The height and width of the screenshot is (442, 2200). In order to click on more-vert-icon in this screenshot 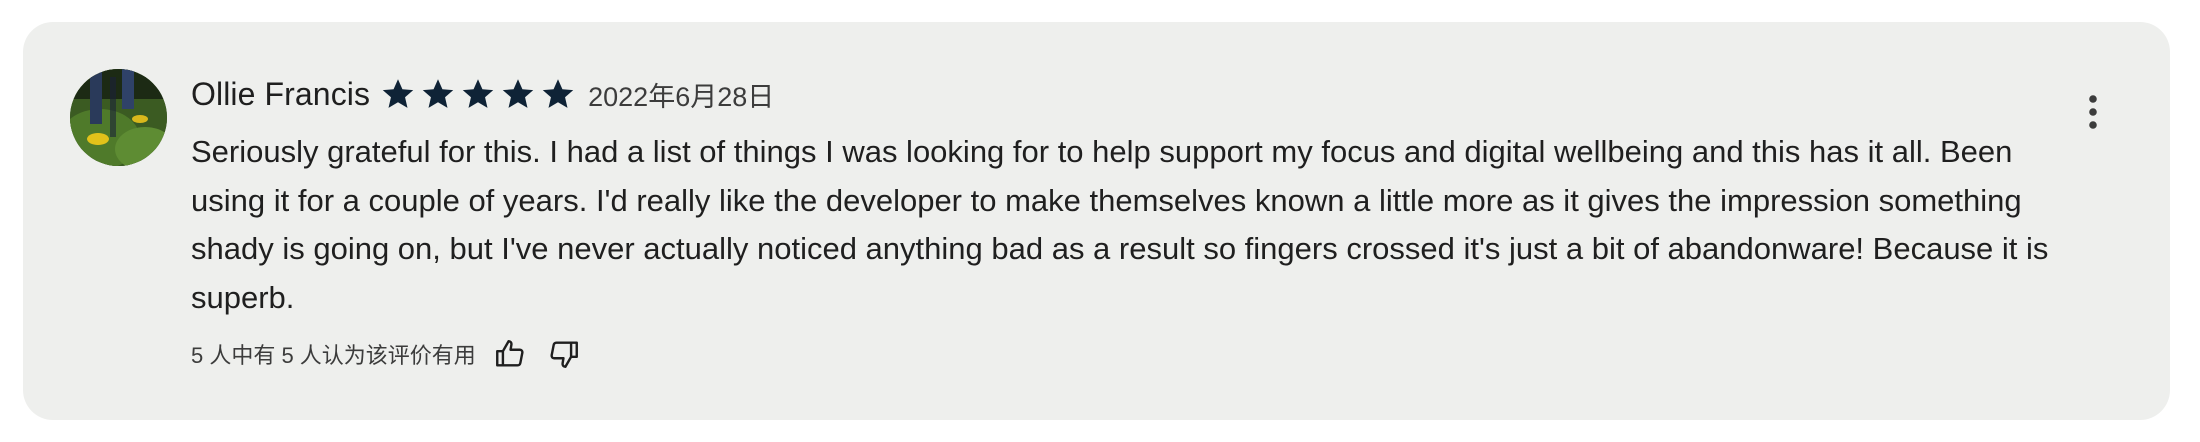, I will do `click(2093, 112)`.